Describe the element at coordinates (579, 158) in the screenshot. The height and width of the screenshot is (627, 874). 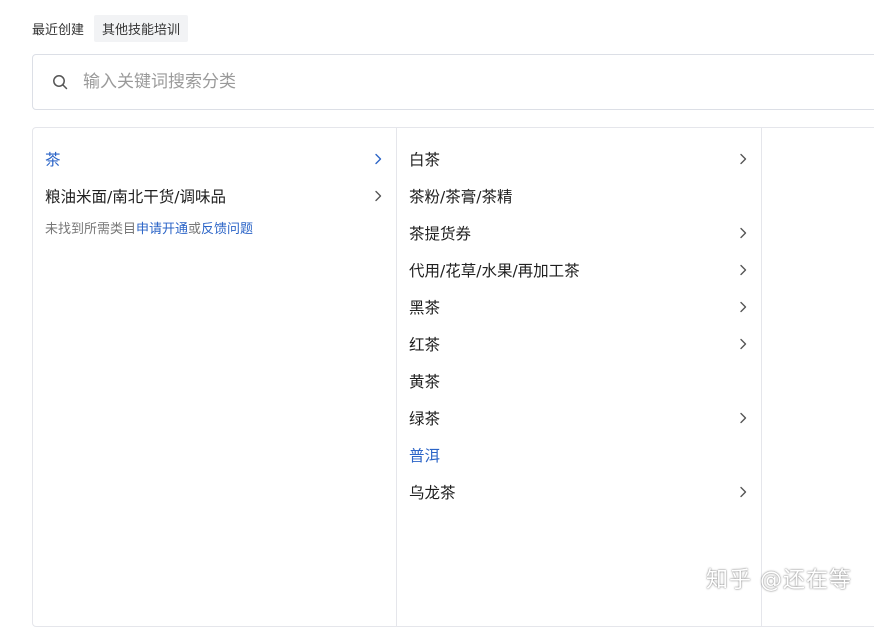
I see `category-item: 白茶` at that location.